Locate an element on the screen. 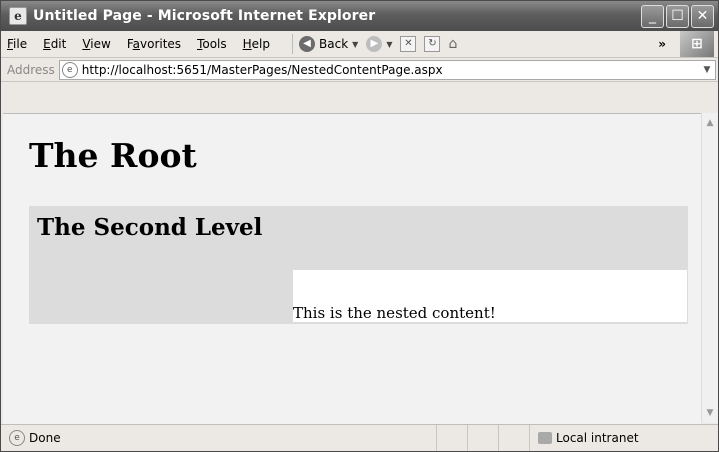  menu-view: View is located at coordinates (96, 44).